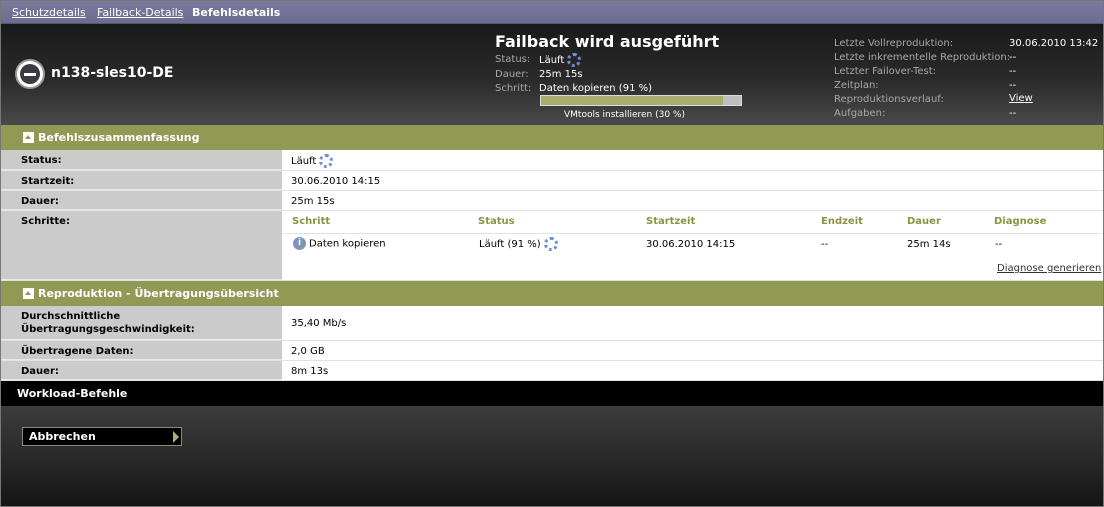  Describe the element at coordinates (102, 436) in the screenshot. I see `abort-button: Abbrechen` at that location.